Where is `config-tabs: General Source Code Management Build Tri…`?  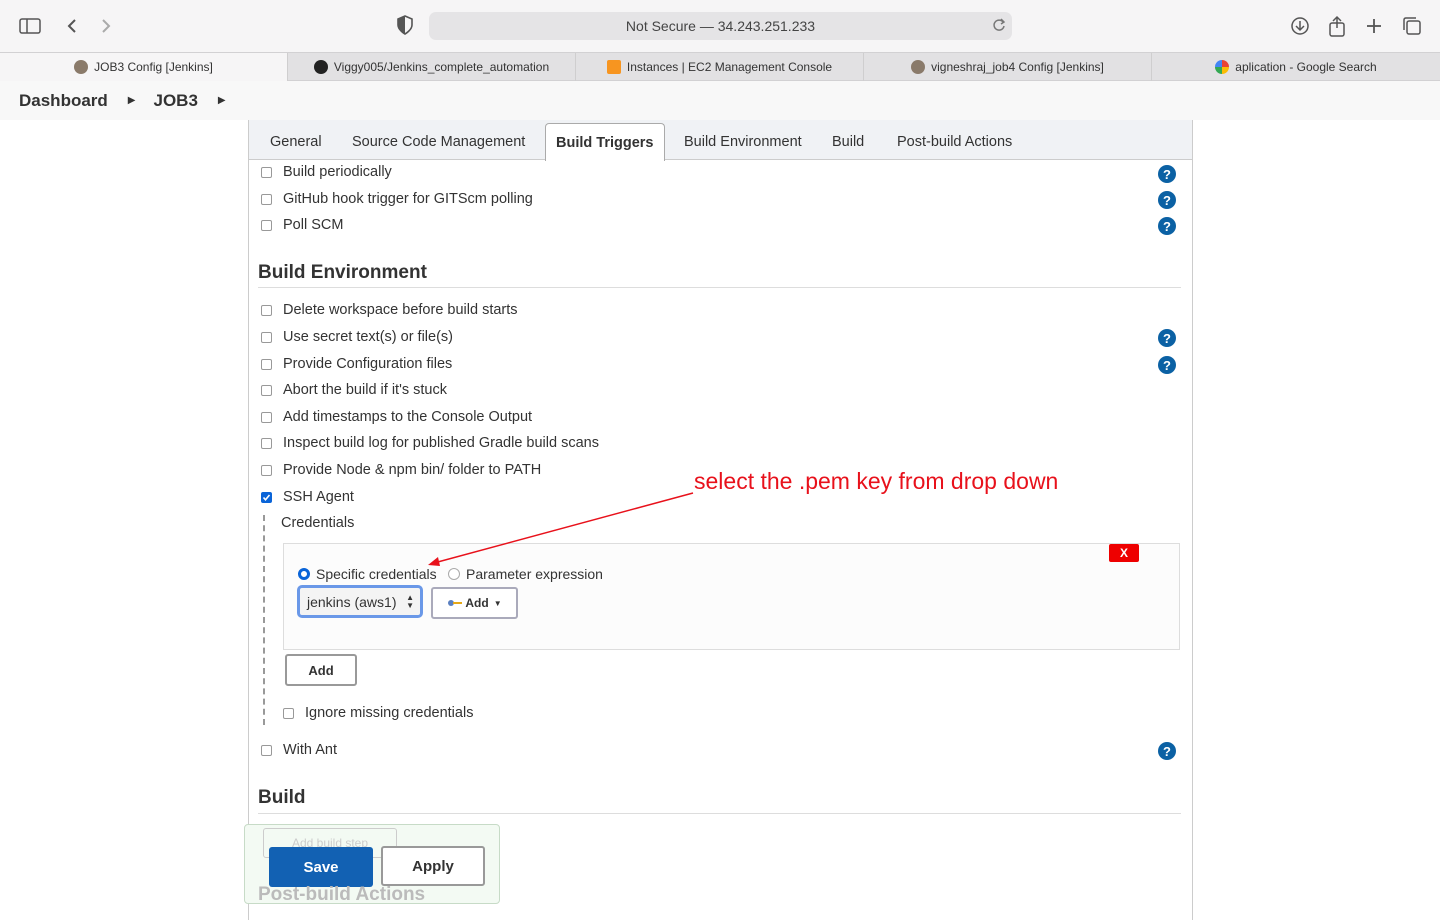 config-tabs: General Source Code Management Build Tri… is located at coordinates (720, 140).